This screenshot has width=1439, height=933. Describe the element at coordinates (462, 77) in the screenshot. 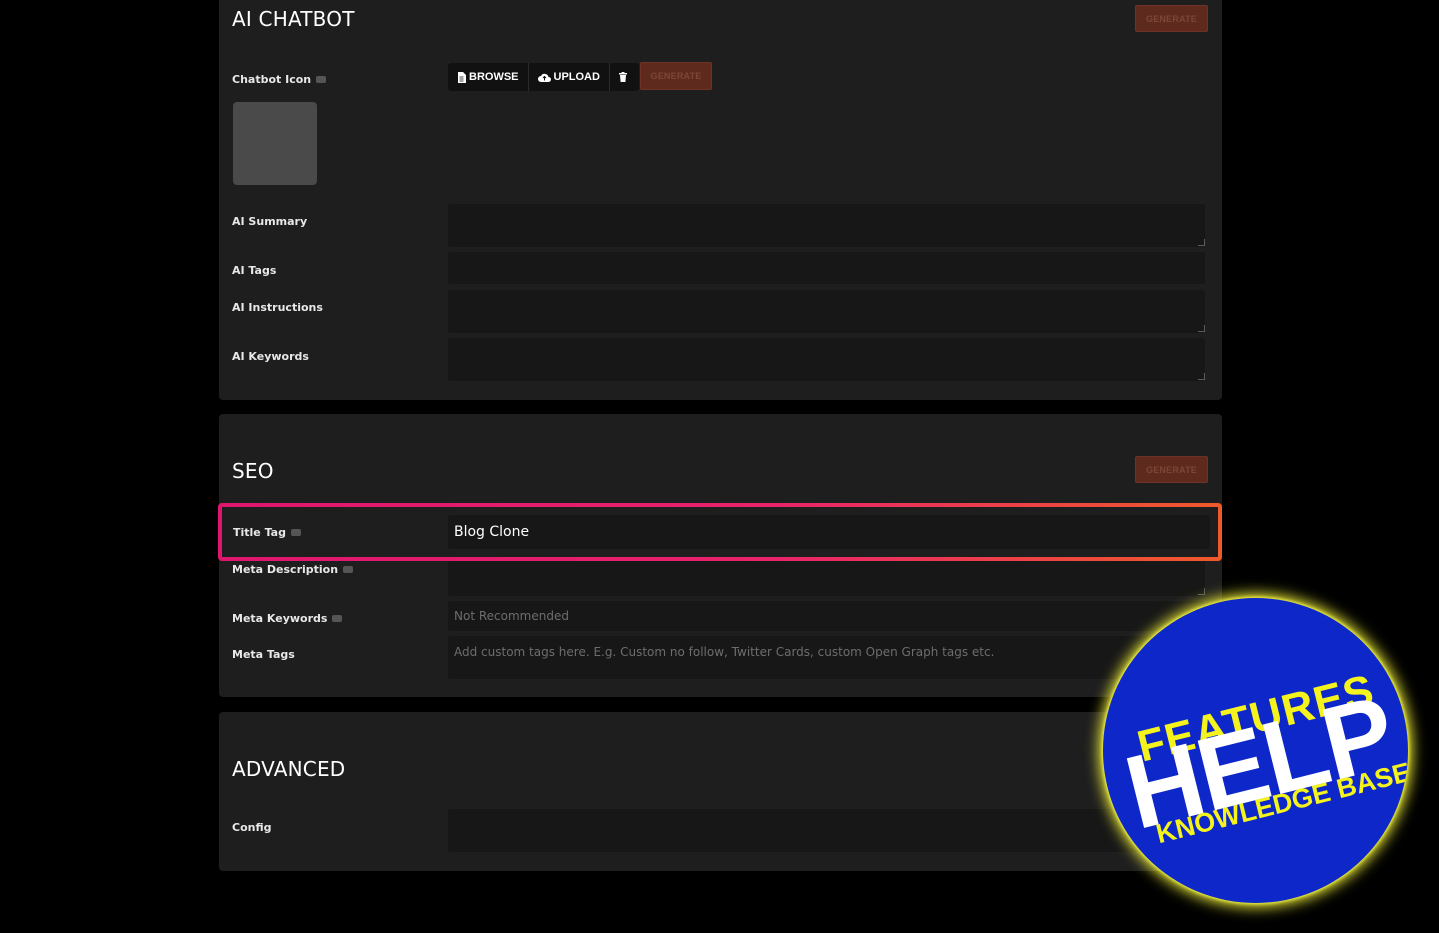

I see `file-icon` at that location.